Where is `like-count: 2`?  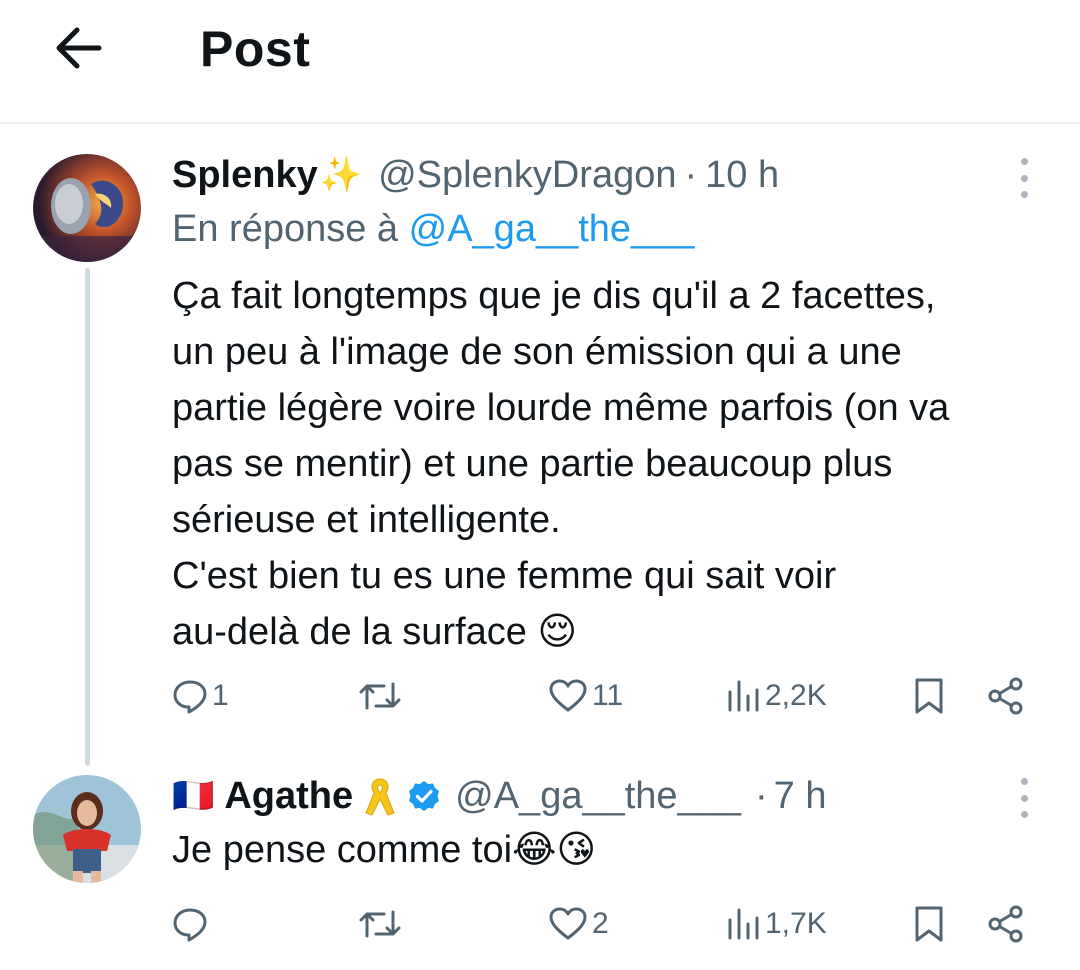
like-count: 2 is located at coordinates (600, 923).